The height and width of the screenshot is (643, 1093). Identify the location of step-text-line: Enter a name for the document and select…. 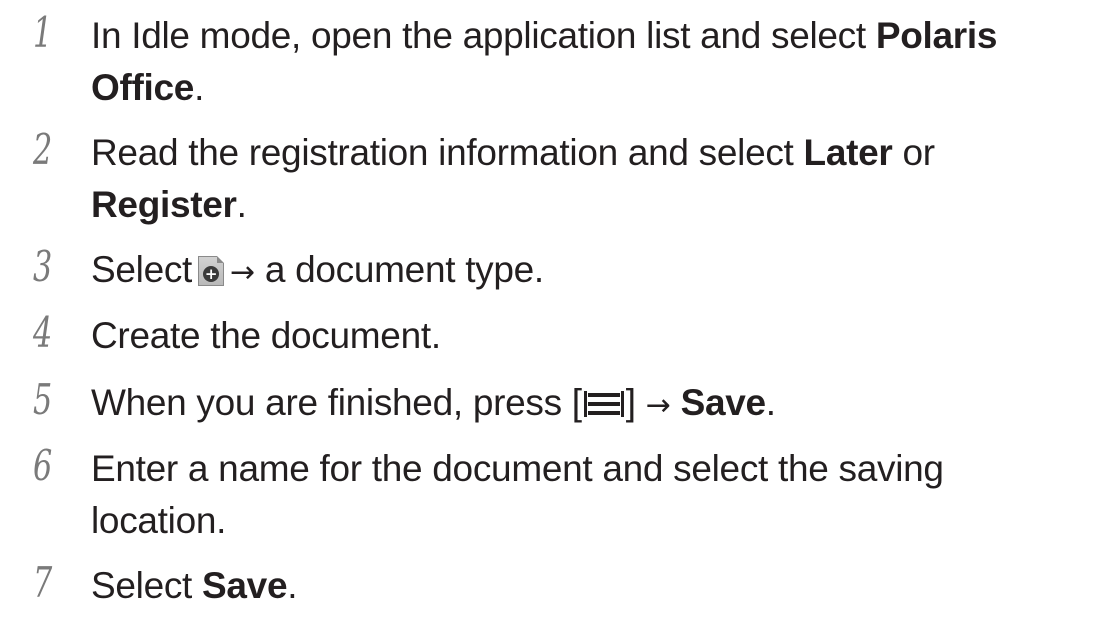
(517, 468).